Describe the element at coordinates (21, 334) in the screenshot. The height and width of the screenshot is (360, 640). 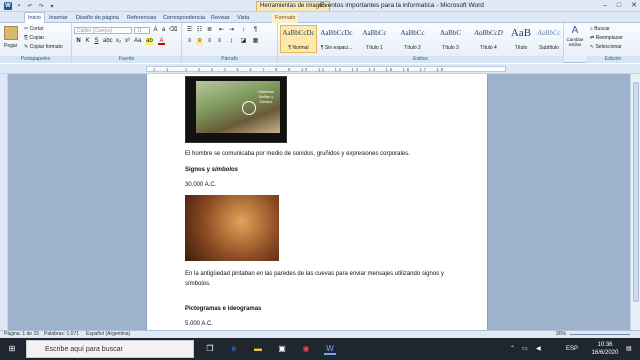
I see `page-count: Página: 1 de 15` at that location.